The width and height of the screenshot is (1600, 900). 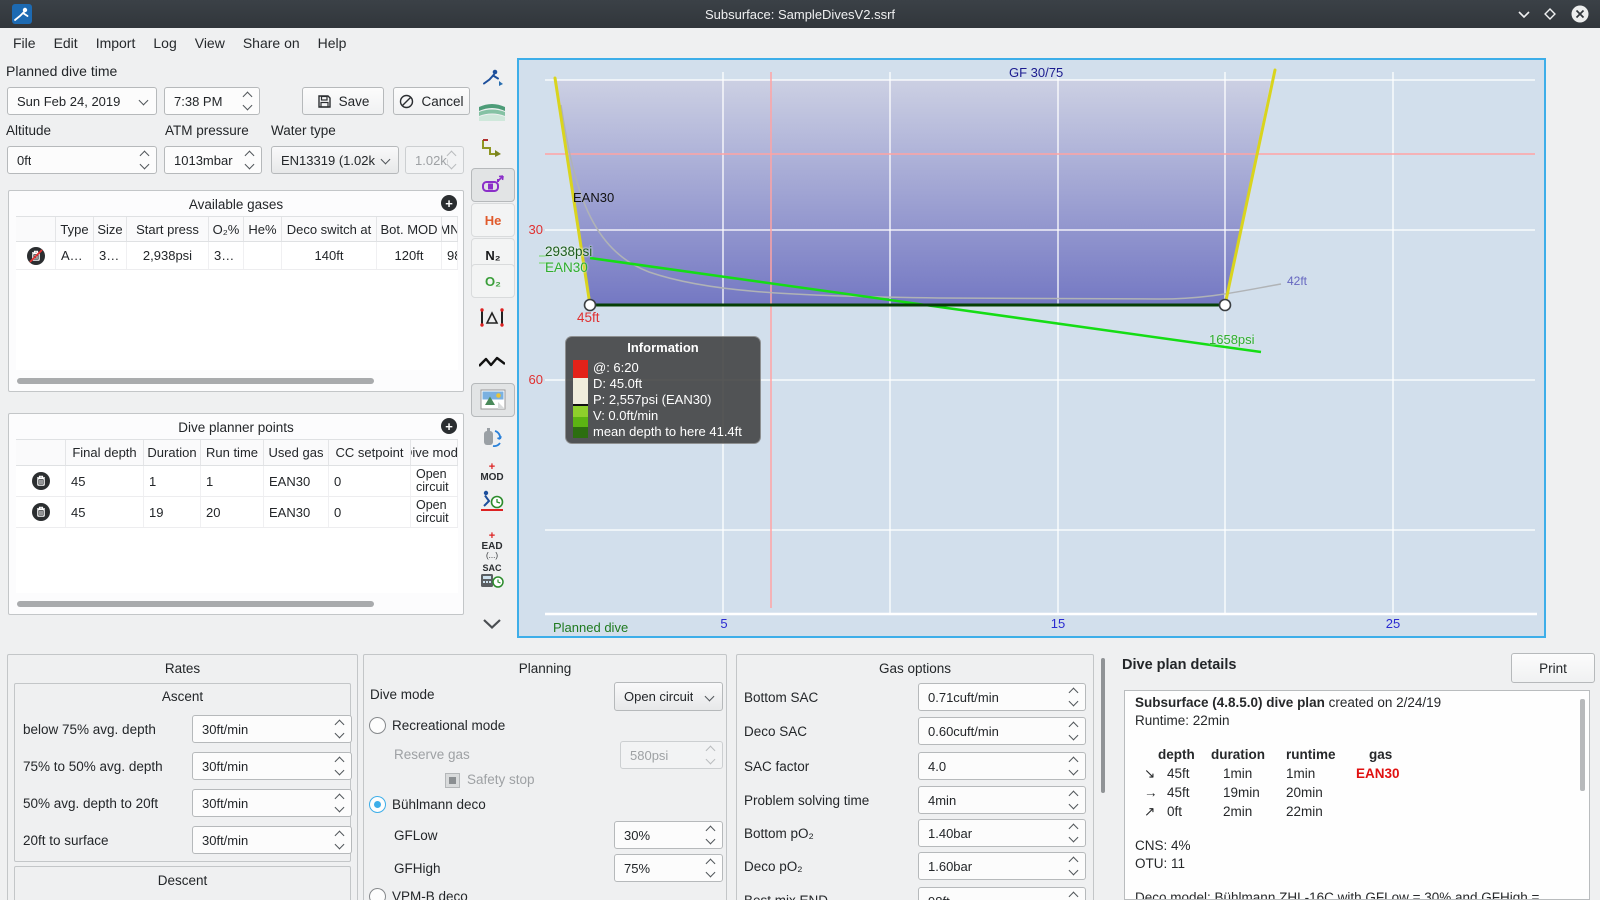 What do you see at coordinates (116, 43) in the screenshot?
I see `menu-import: Import` at bounding box center [116, 43].